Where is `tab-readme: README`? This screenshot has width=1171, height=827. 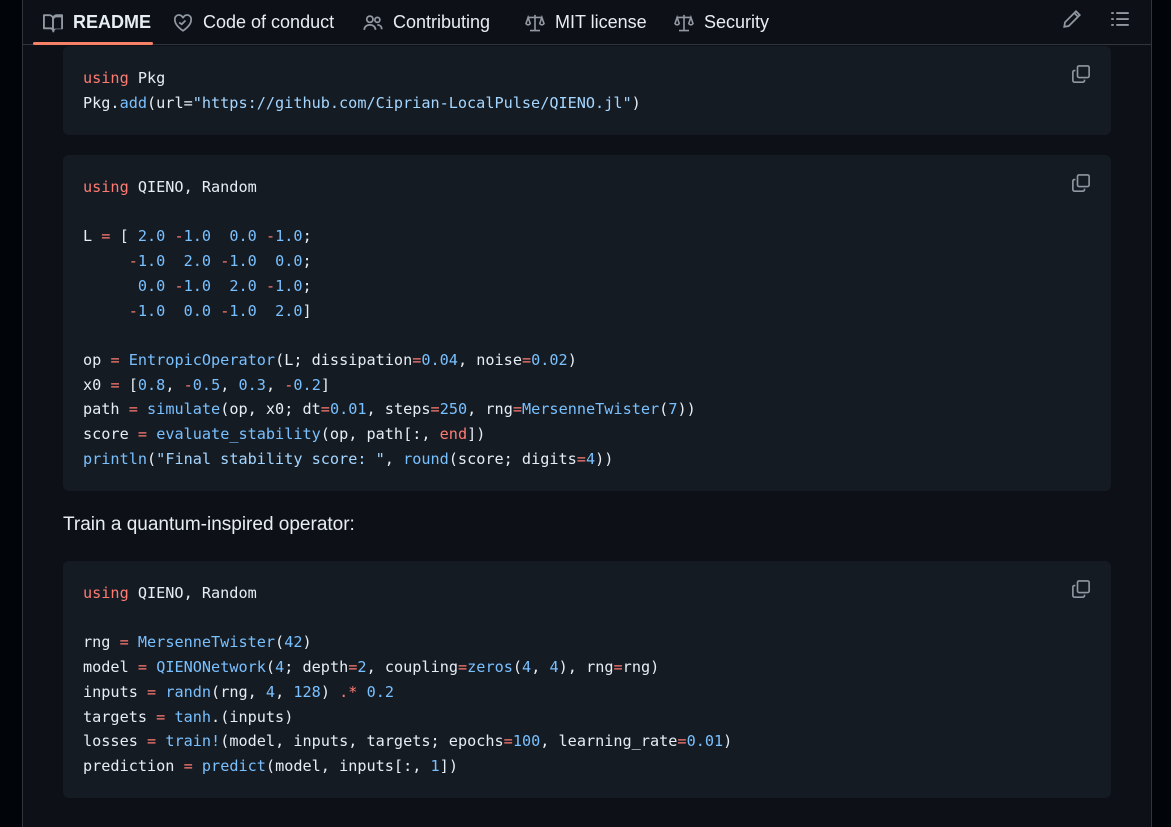 tab-readme: README is located at coordinates (97, 22).